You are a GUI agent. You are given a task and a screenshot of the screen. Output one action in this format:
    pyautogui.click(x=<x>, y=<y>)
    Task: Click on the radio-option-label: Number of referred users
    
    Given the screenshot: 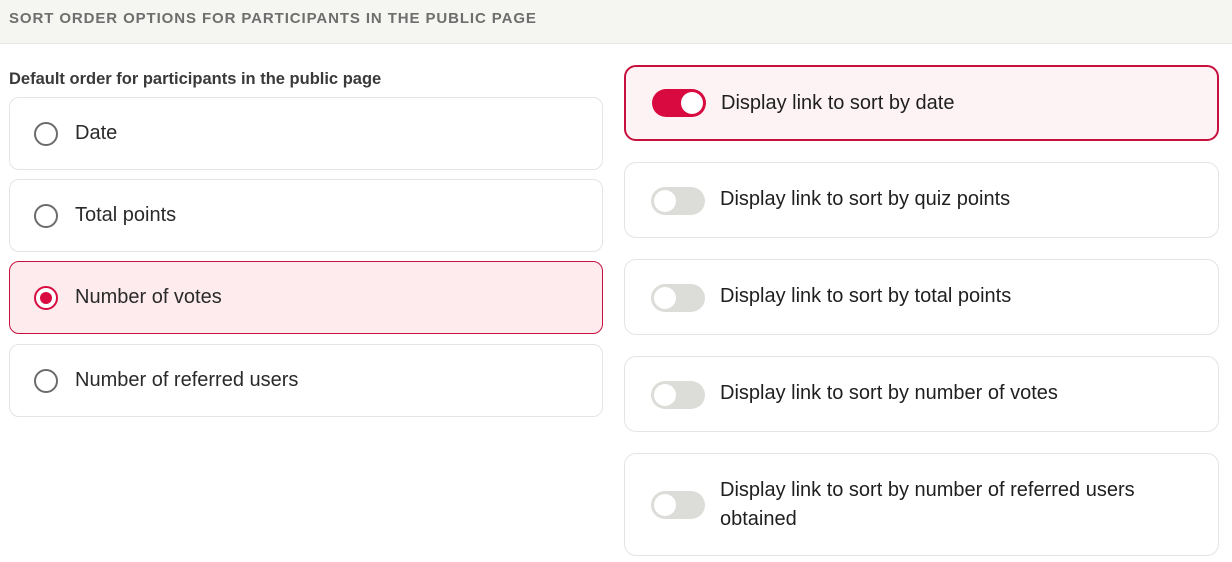 What is the action you would take?
    pyautogui.click(x=187, y=380)
    